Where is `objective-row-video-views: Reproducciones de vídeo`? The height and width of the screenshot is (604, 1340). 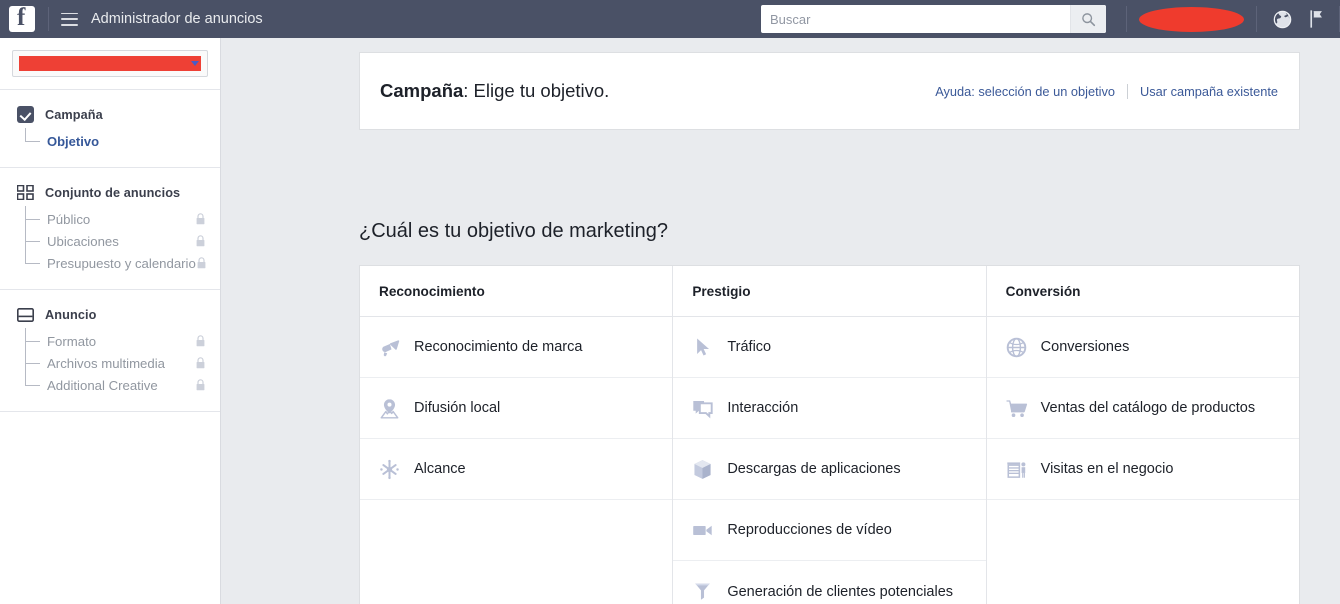
objective-row-video-views: Reproducciones de vídeo is located at coordinates (829, 530).